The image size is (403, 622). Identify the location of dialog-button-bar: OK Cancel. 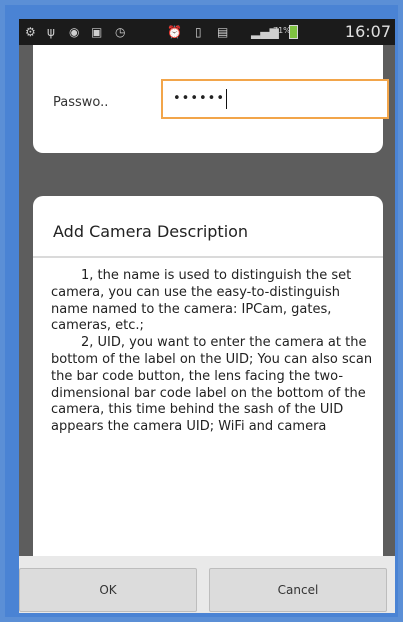
(207, 584).